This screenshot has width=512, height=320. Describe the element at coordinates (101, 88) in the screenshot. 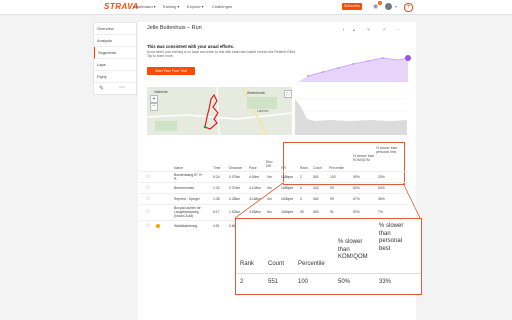

I see `pencil-icon: ✎` at that location.